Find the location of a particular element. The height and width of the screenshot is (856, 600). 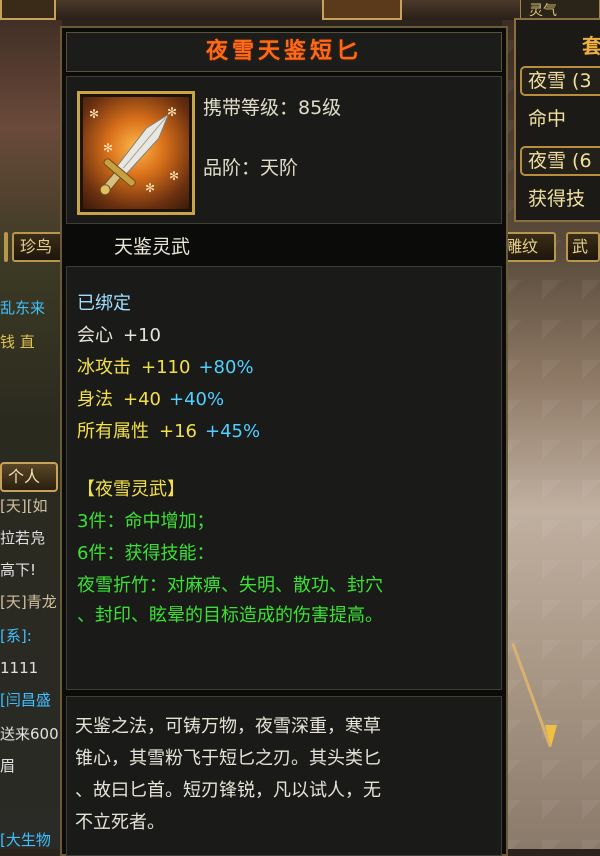

stat-value: +16 is located at coordinates (178, 431).